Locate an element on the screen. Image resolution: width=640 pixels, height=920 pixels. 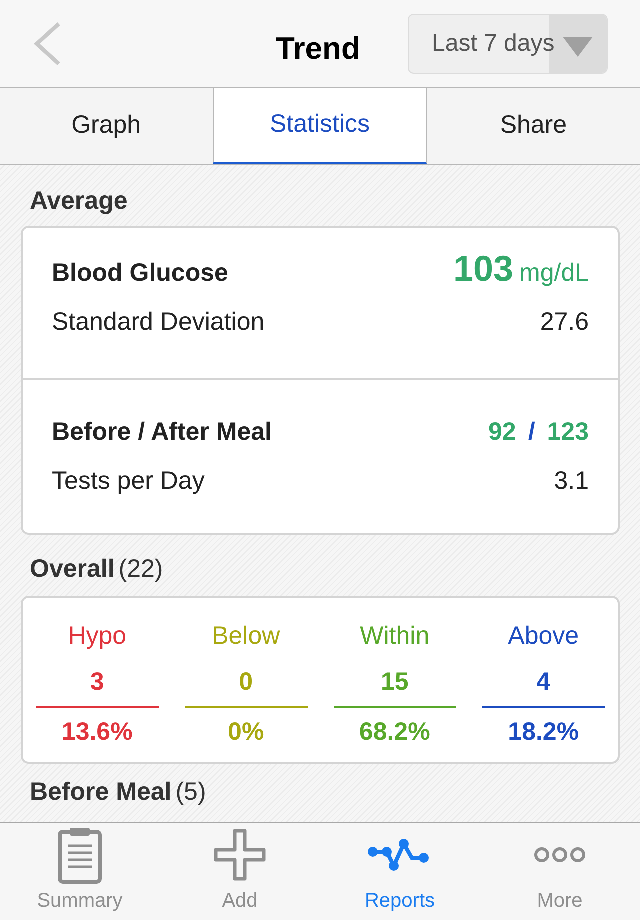
segment-tab: Statistics is located at coordinates (320, 126).